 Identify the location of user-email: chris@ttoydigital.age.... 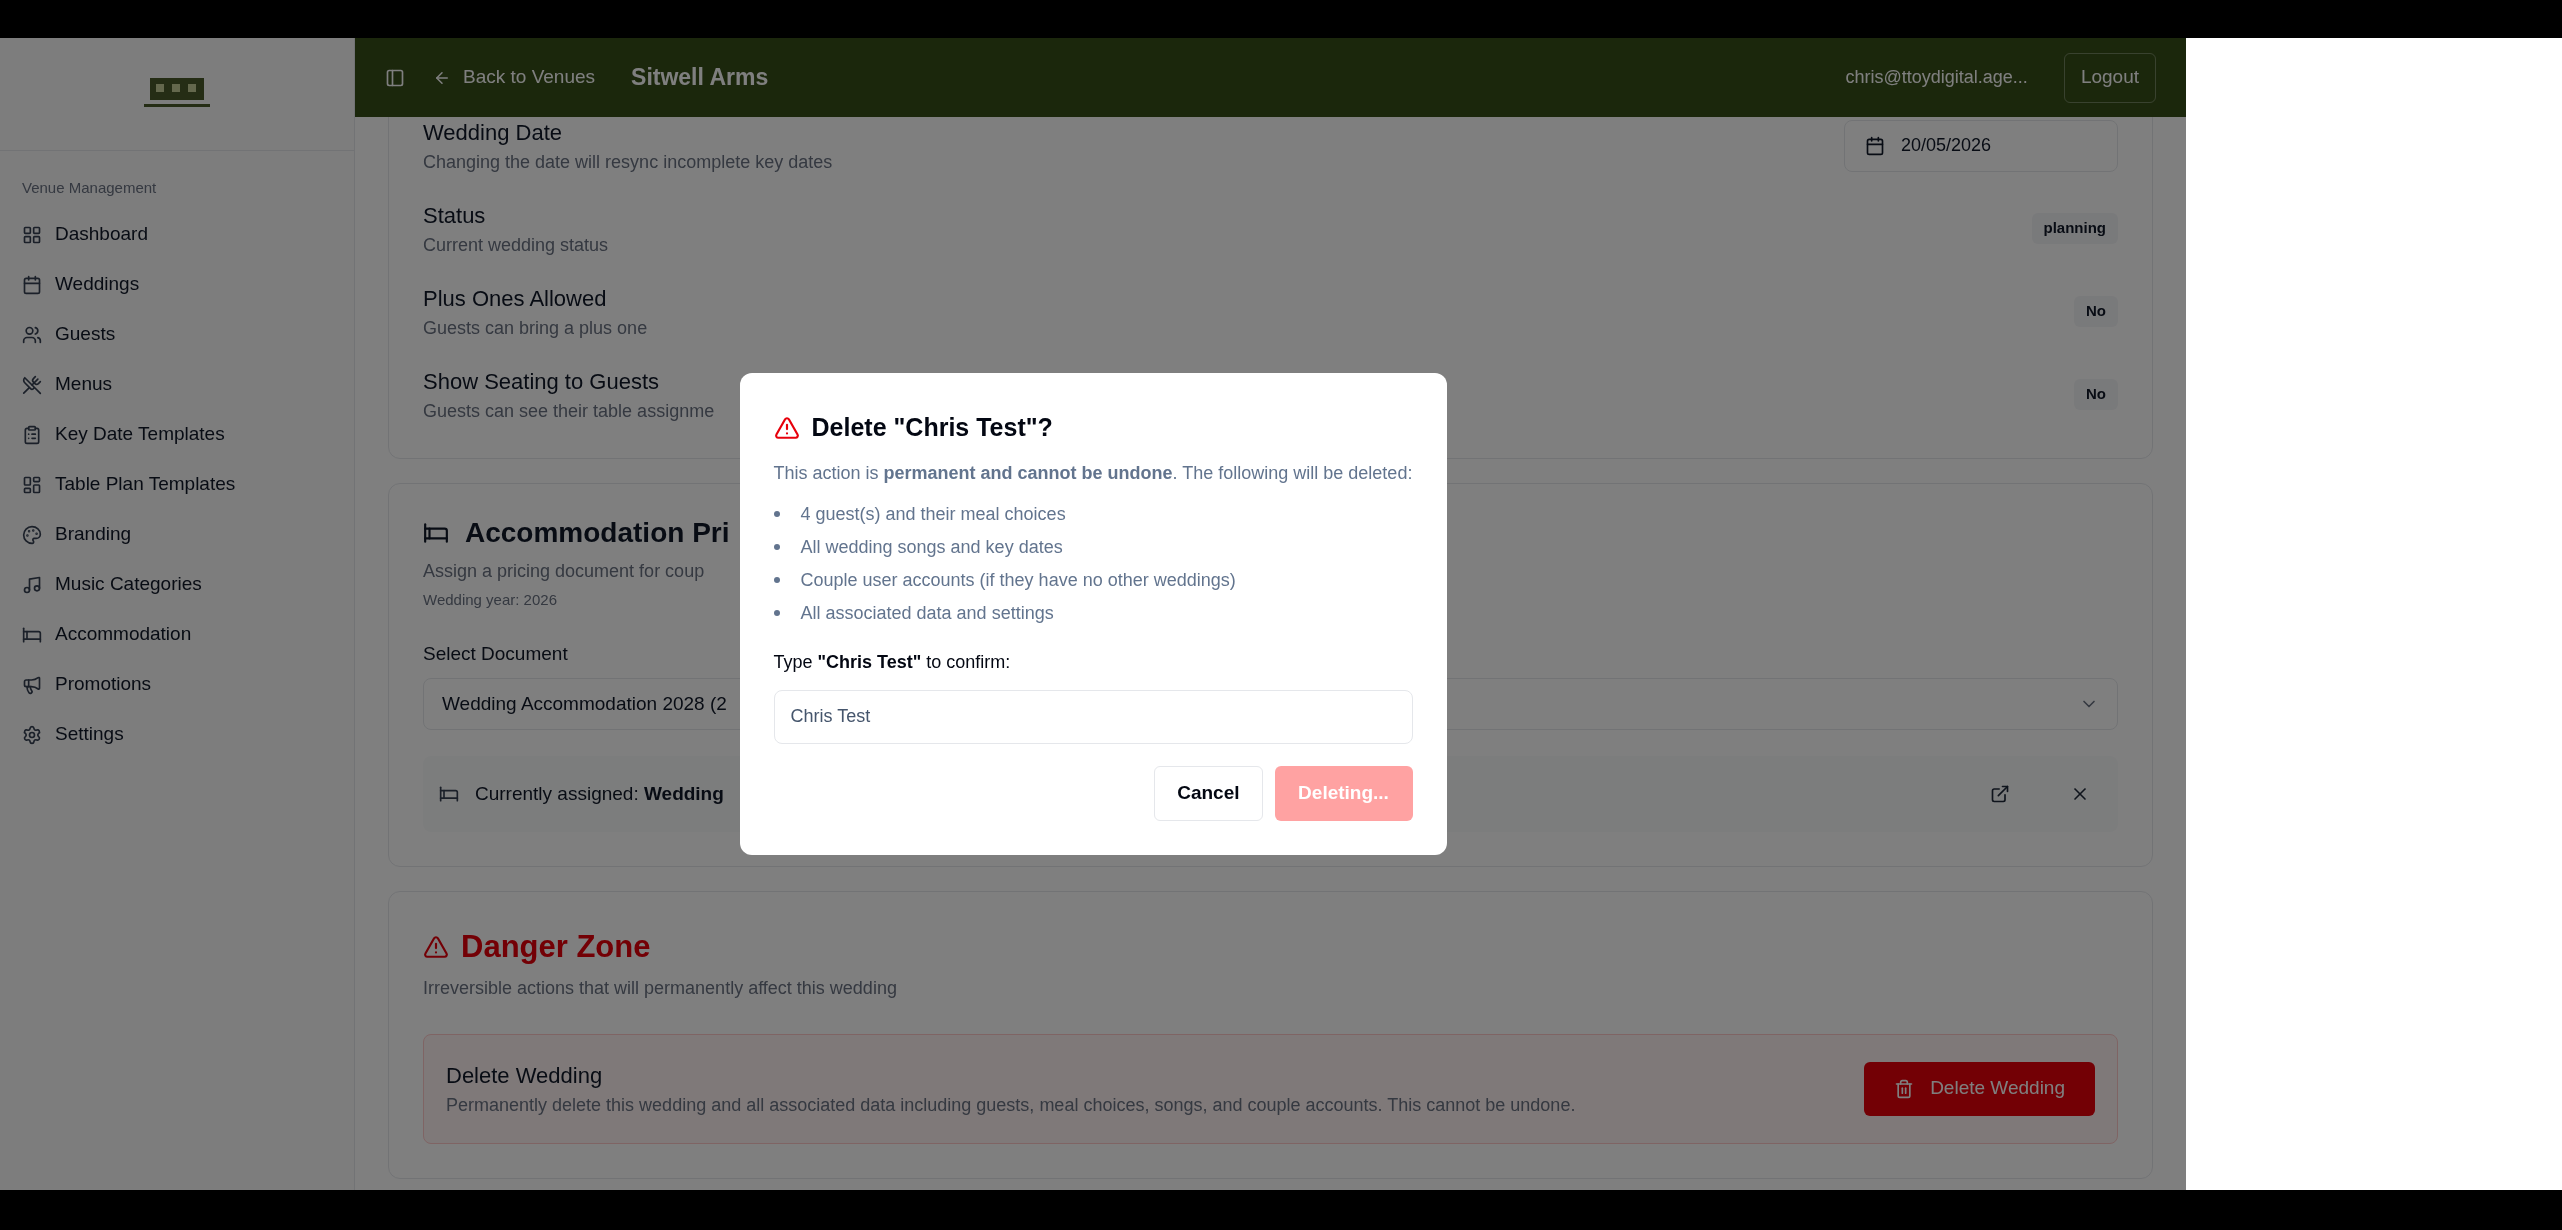
(1936, 77).